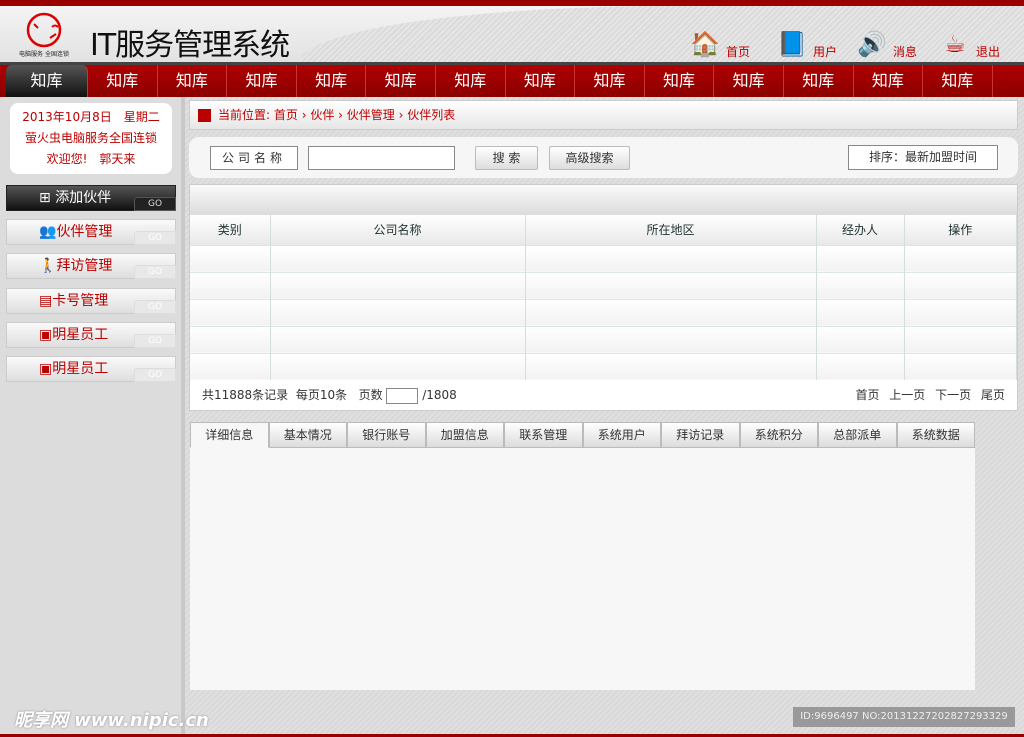  I want to click on column-header: 公司名称, so click(398, 230).